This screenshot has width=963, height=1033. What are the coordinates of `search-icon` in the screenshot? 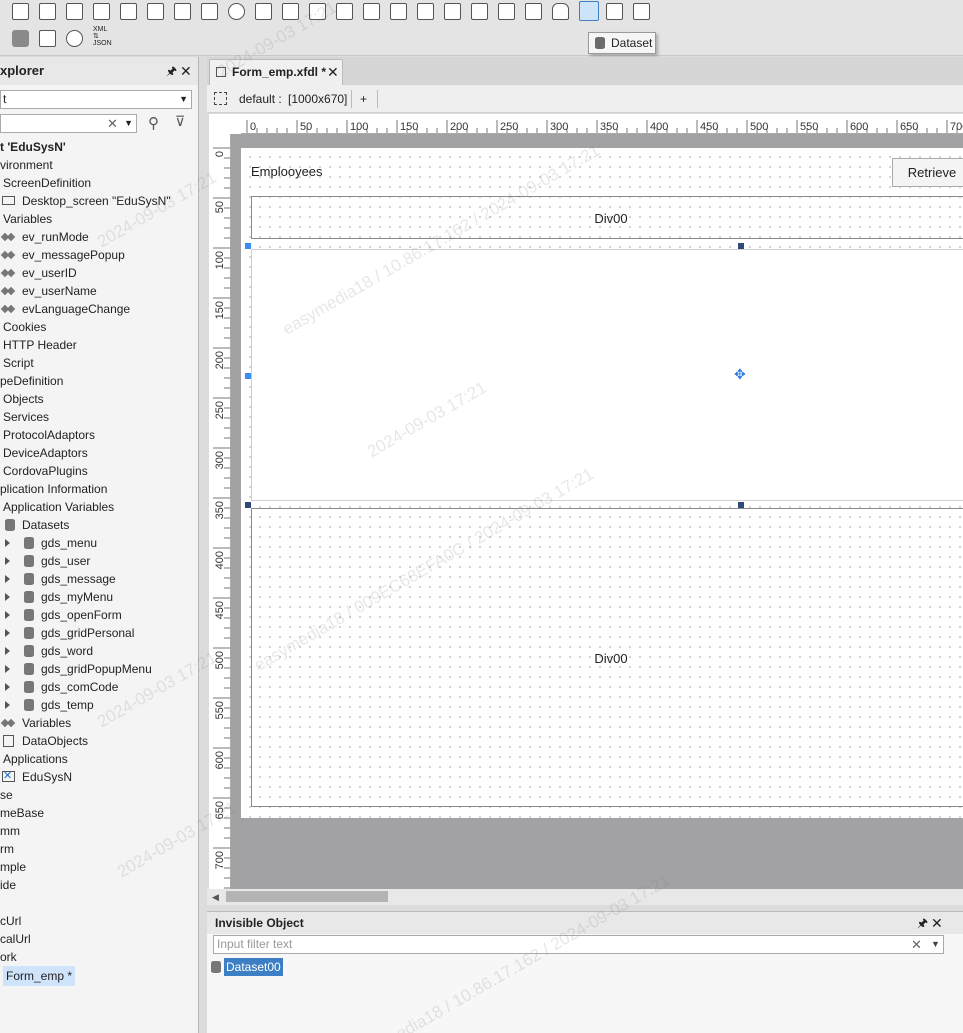 It's located at (74, 38).